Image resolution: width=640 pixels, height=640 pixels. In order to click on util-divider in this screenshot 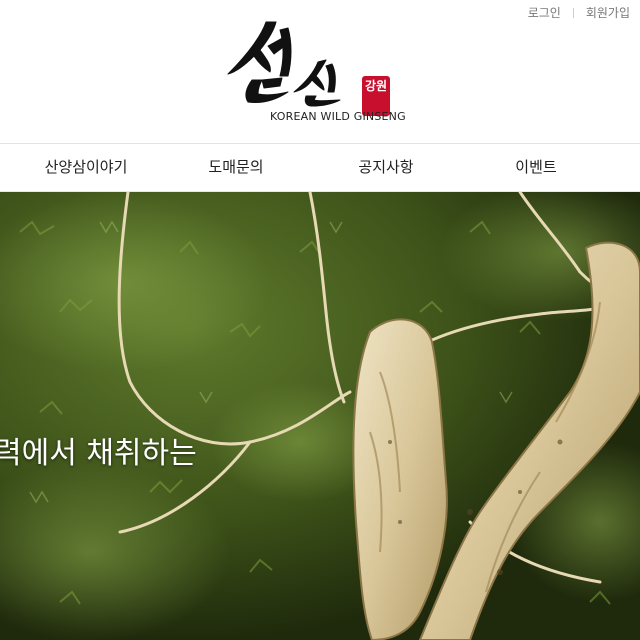, I will do `click(573, 12)`.